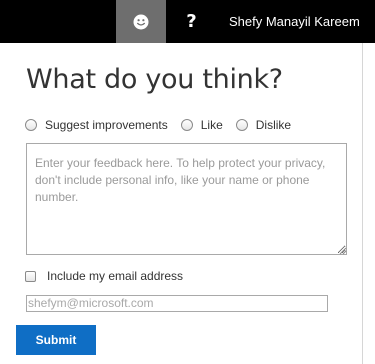 The width and height of the screenshot is (375, 364). I want to click on radio-label-dislike: Dislike, so click(273, 125).